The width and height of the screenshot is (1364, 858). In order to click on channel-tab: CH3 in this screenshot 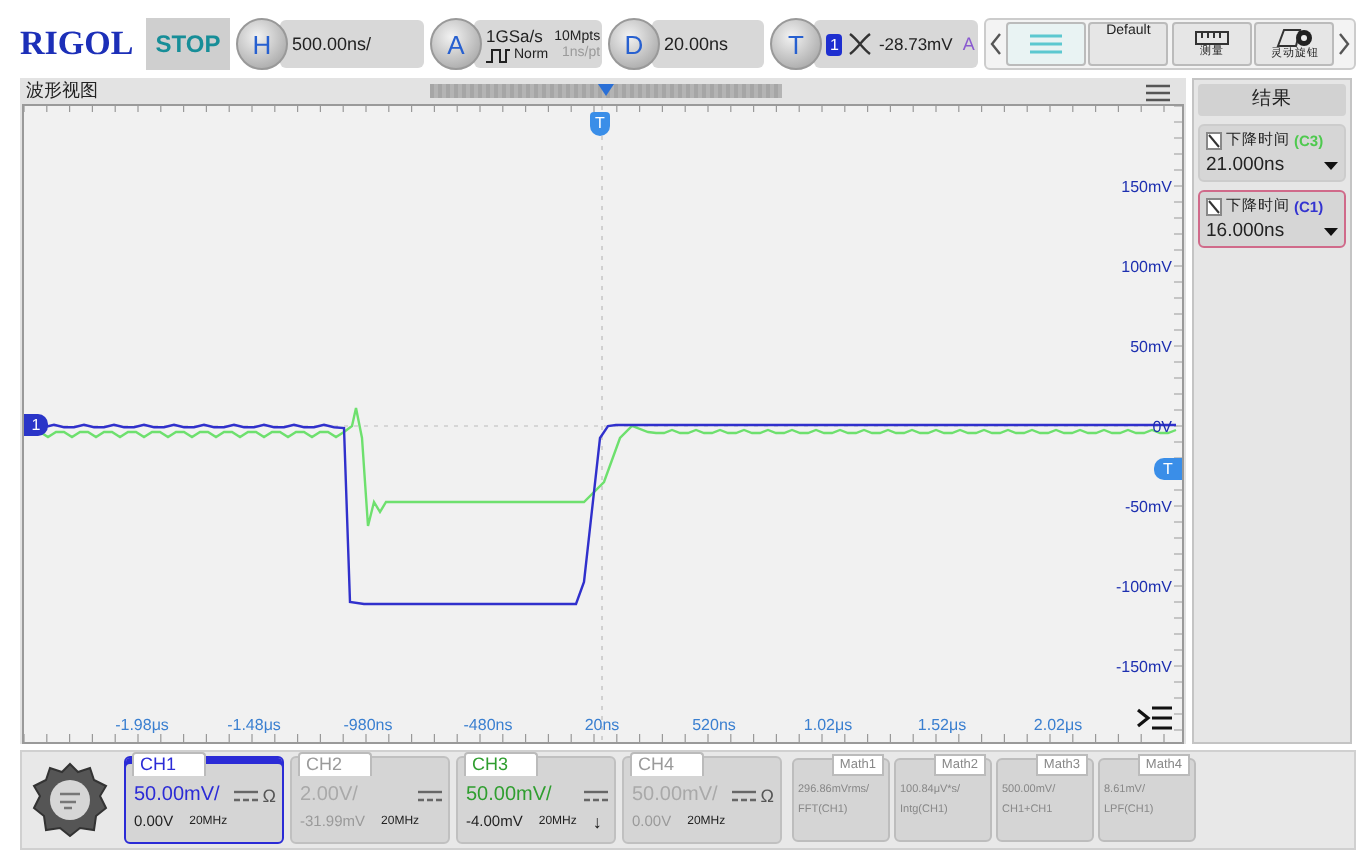, I will do `click(501, 764)`.